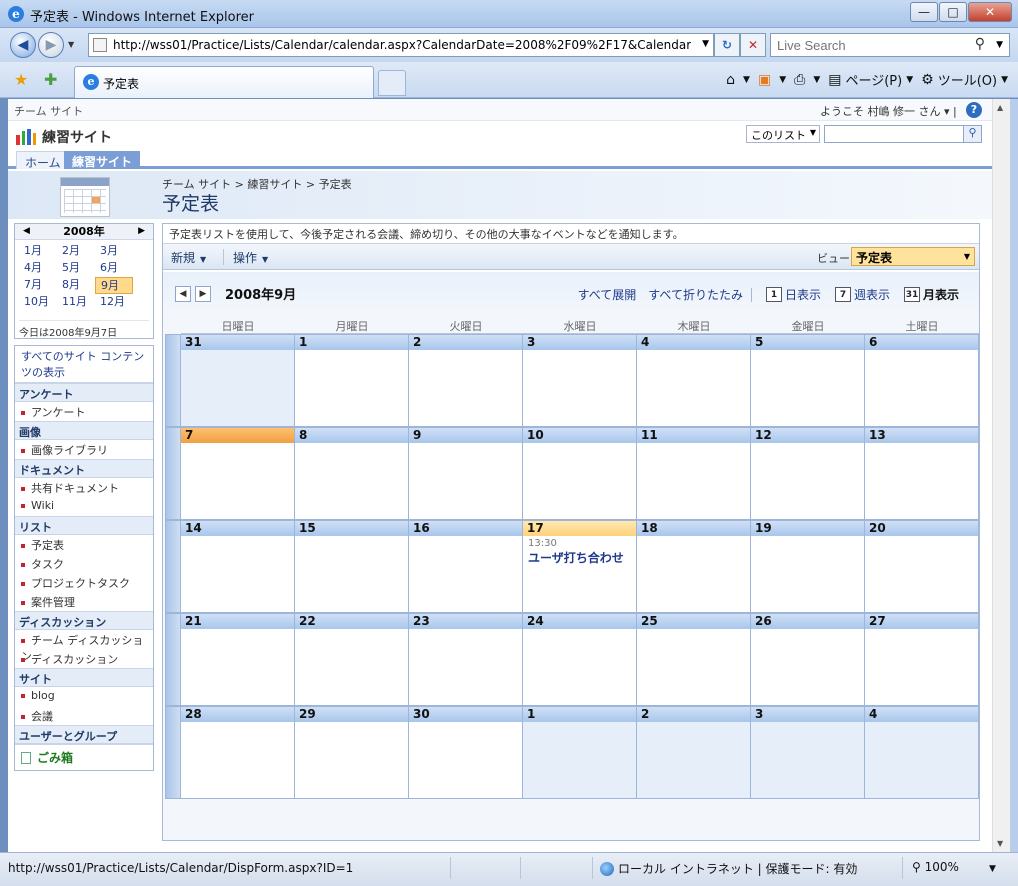 The height and width of the screenshot is (886, 1018). Describe the element at coordinates (76, 251) in the screenshot. I see `month-feb: 2月` at that location.